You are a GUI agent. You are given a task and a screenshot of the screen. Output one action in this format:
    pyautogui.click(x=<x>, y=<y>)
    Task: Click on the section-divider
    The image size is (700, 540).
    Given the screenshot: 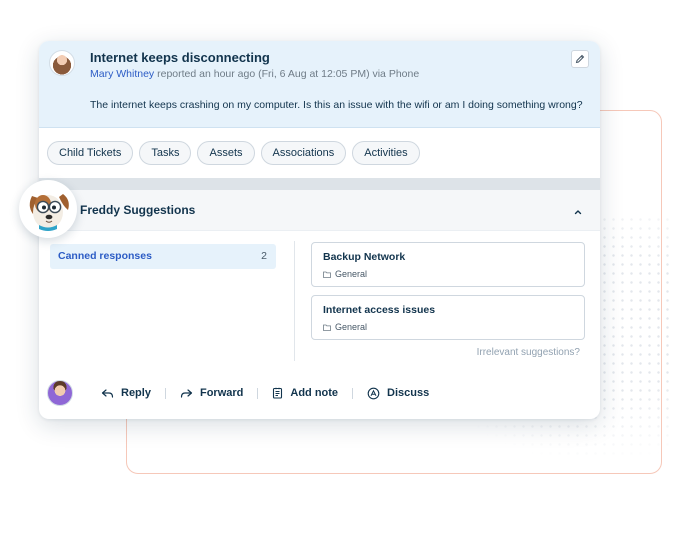 What is the action you would take?
    pyautogui.click(x=319, y=184)
    